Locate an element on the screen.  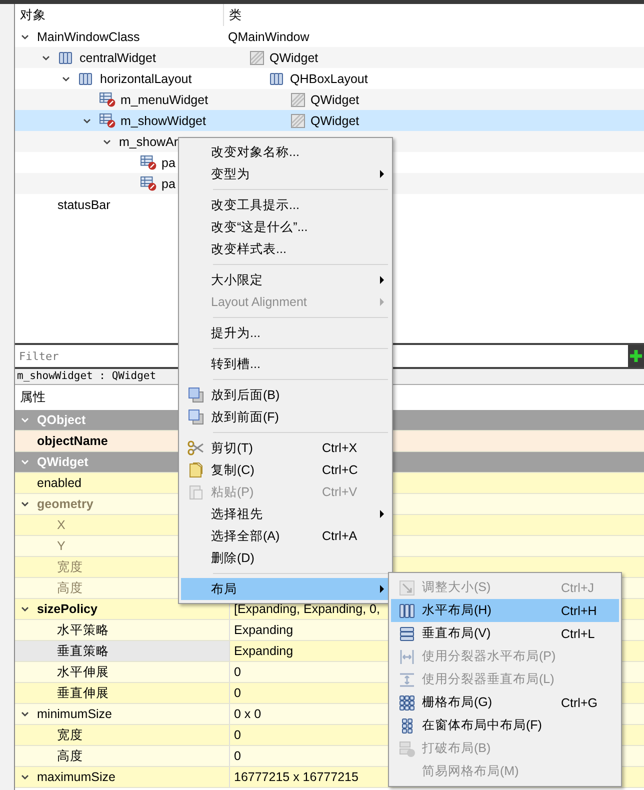
property-value: 0 x 0 is located at coordinates (248, 714).